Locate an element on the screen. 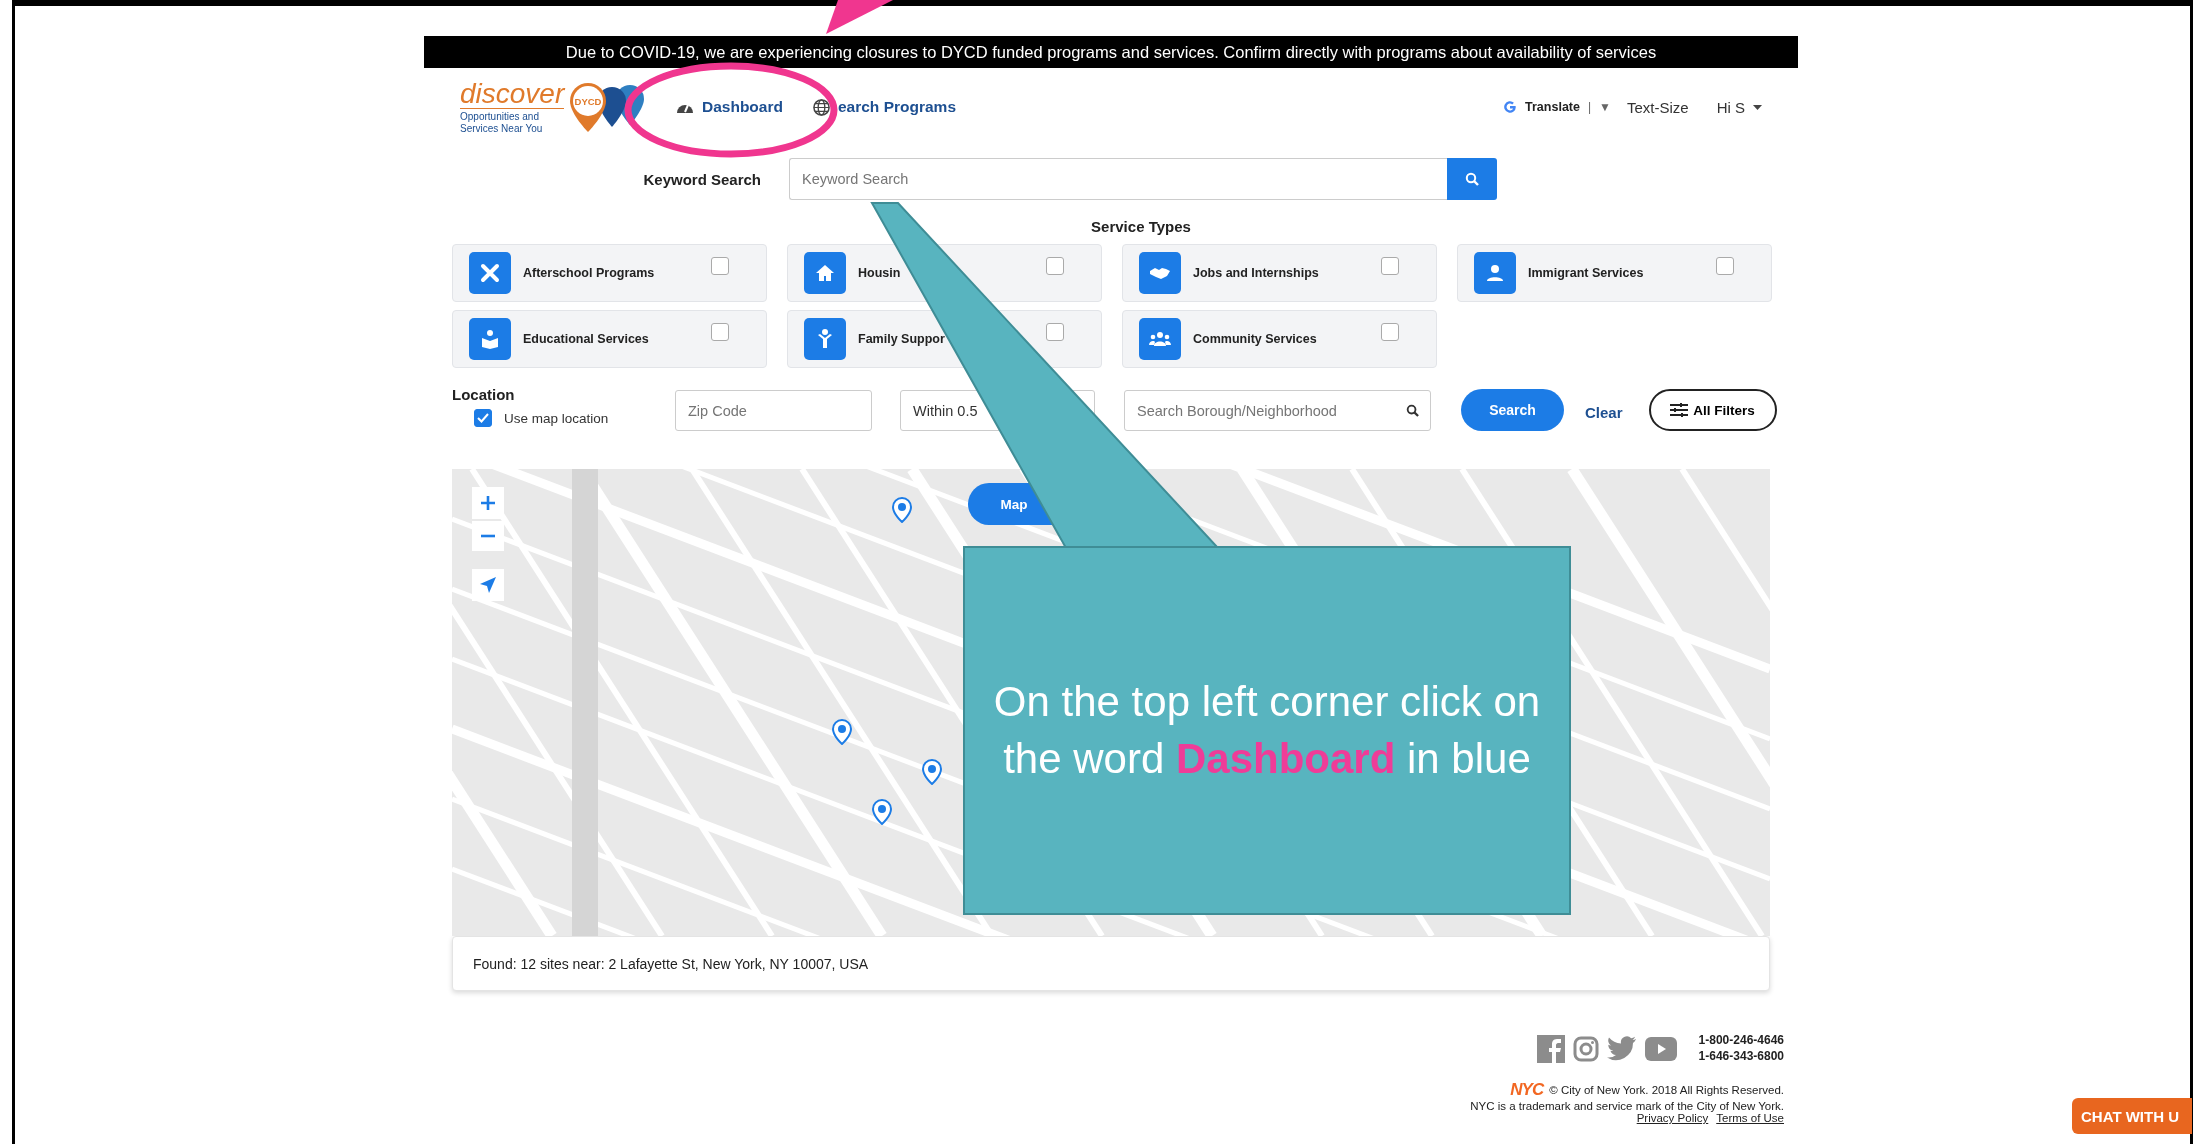 Image resolution: width=2201 pixels, height=1144 pixels. borough-search-field: Search Borough/Neighborhood is located at coordinates (1277, 410).